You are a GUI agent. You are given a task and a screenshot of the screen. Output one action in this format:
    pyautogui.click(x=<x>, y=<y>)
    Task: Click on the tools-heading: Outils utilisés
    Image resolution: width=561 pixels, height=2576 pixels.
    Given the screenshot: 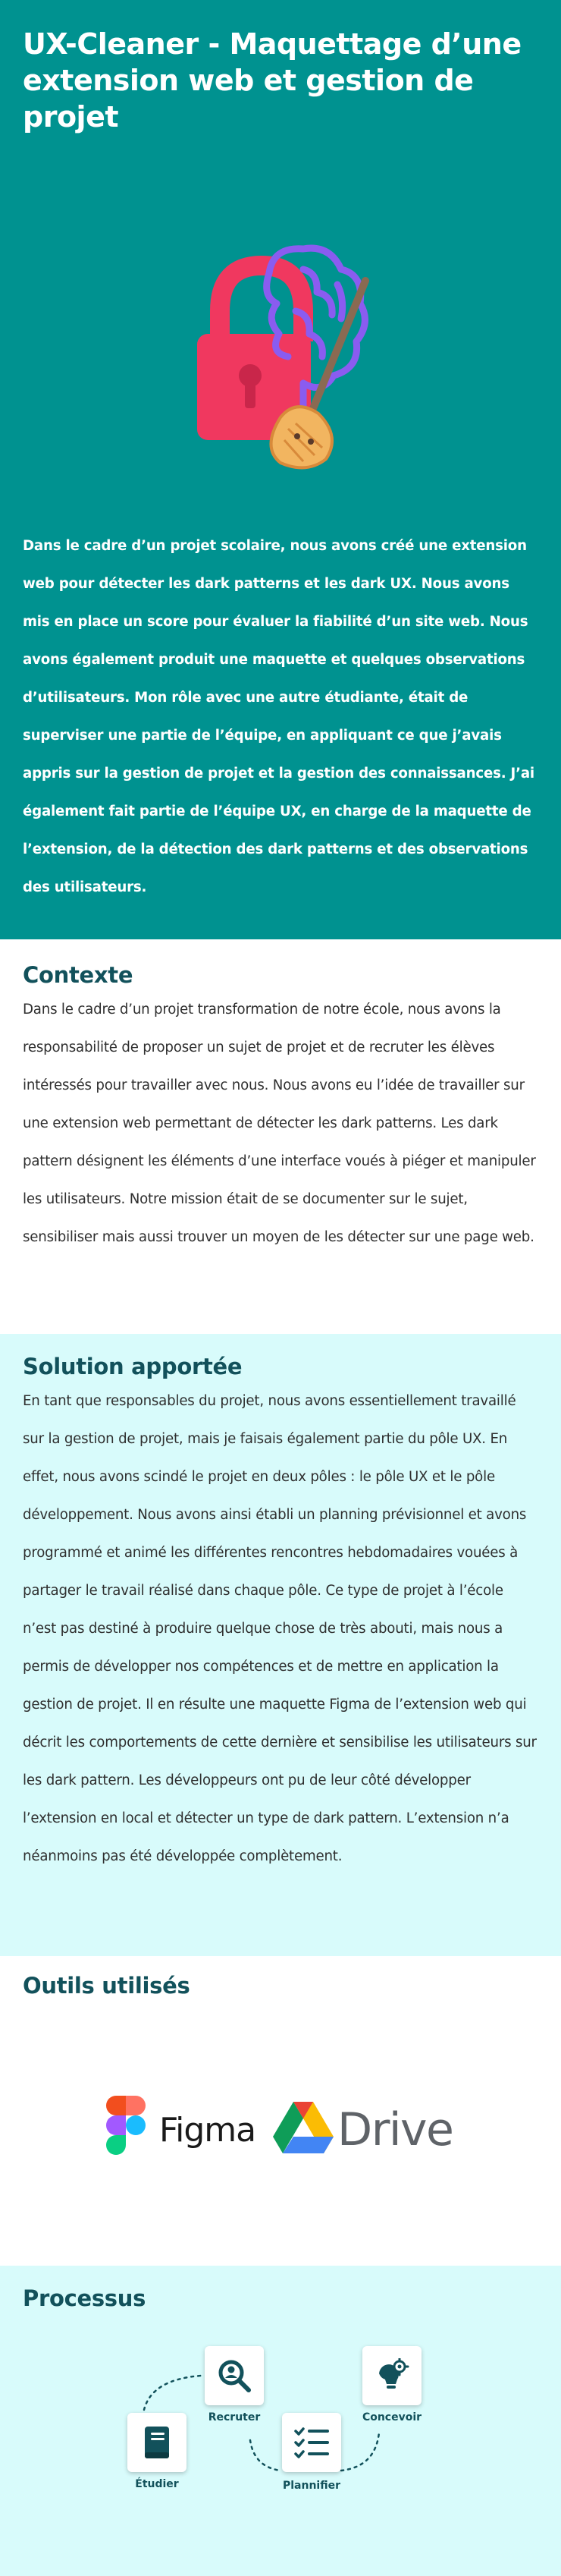 What is the action you would take?
    pyautogui.click(x=106, y=1986)
    